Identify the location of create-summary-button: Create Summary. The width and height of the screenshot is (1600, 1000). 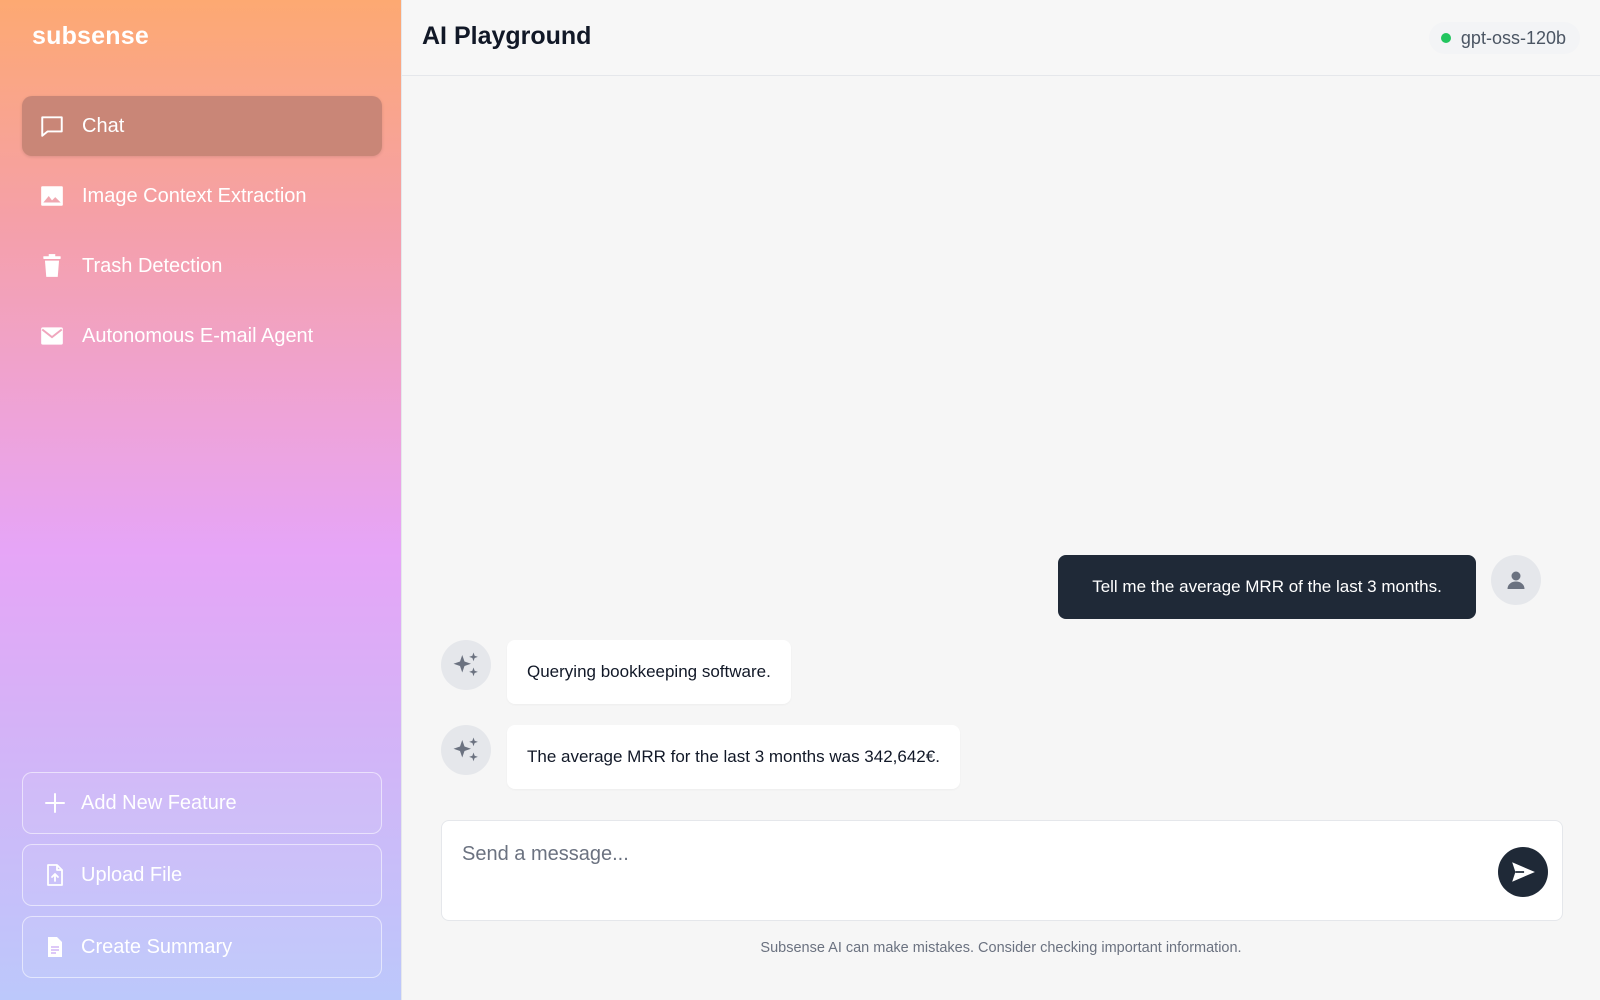
(202, 947).